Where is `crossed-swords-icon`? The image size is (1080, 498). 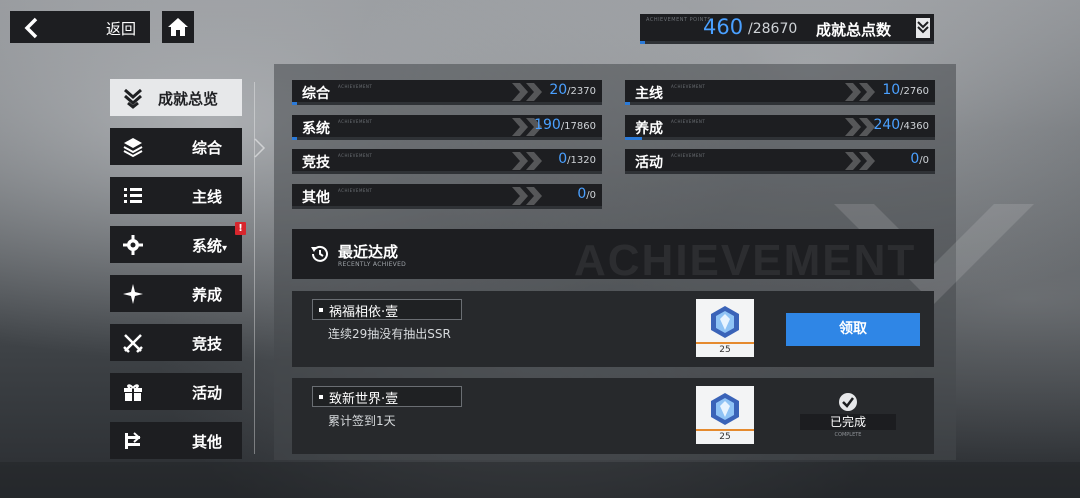
crossed-swords-icon is located at coordinates (133, 343).